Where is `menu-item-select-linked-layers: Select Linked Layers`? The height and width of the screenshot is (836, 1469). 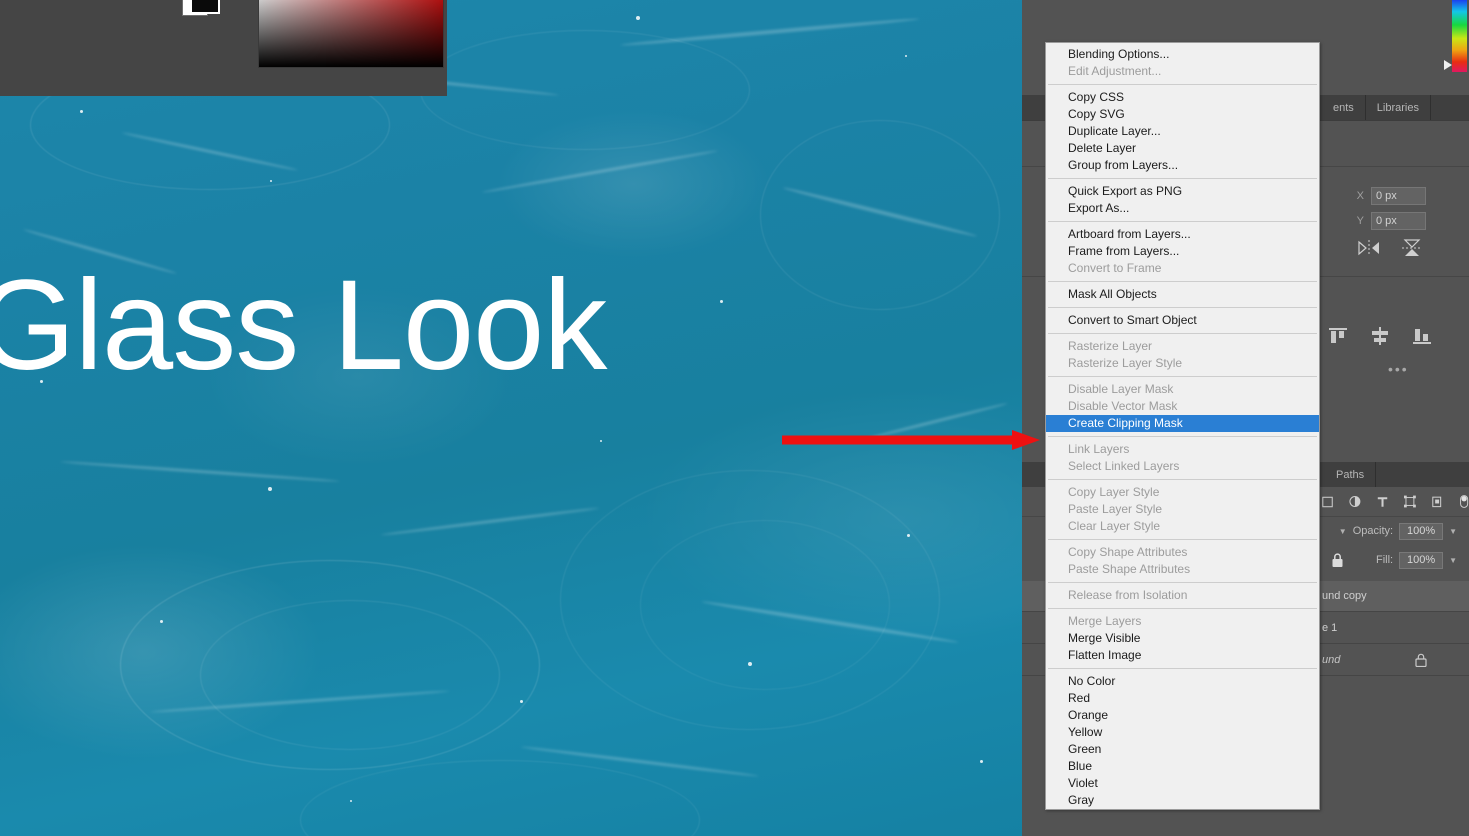
menu-item-select-linked-layers: Select Linked Layers is located at coordinates (1124, 466).